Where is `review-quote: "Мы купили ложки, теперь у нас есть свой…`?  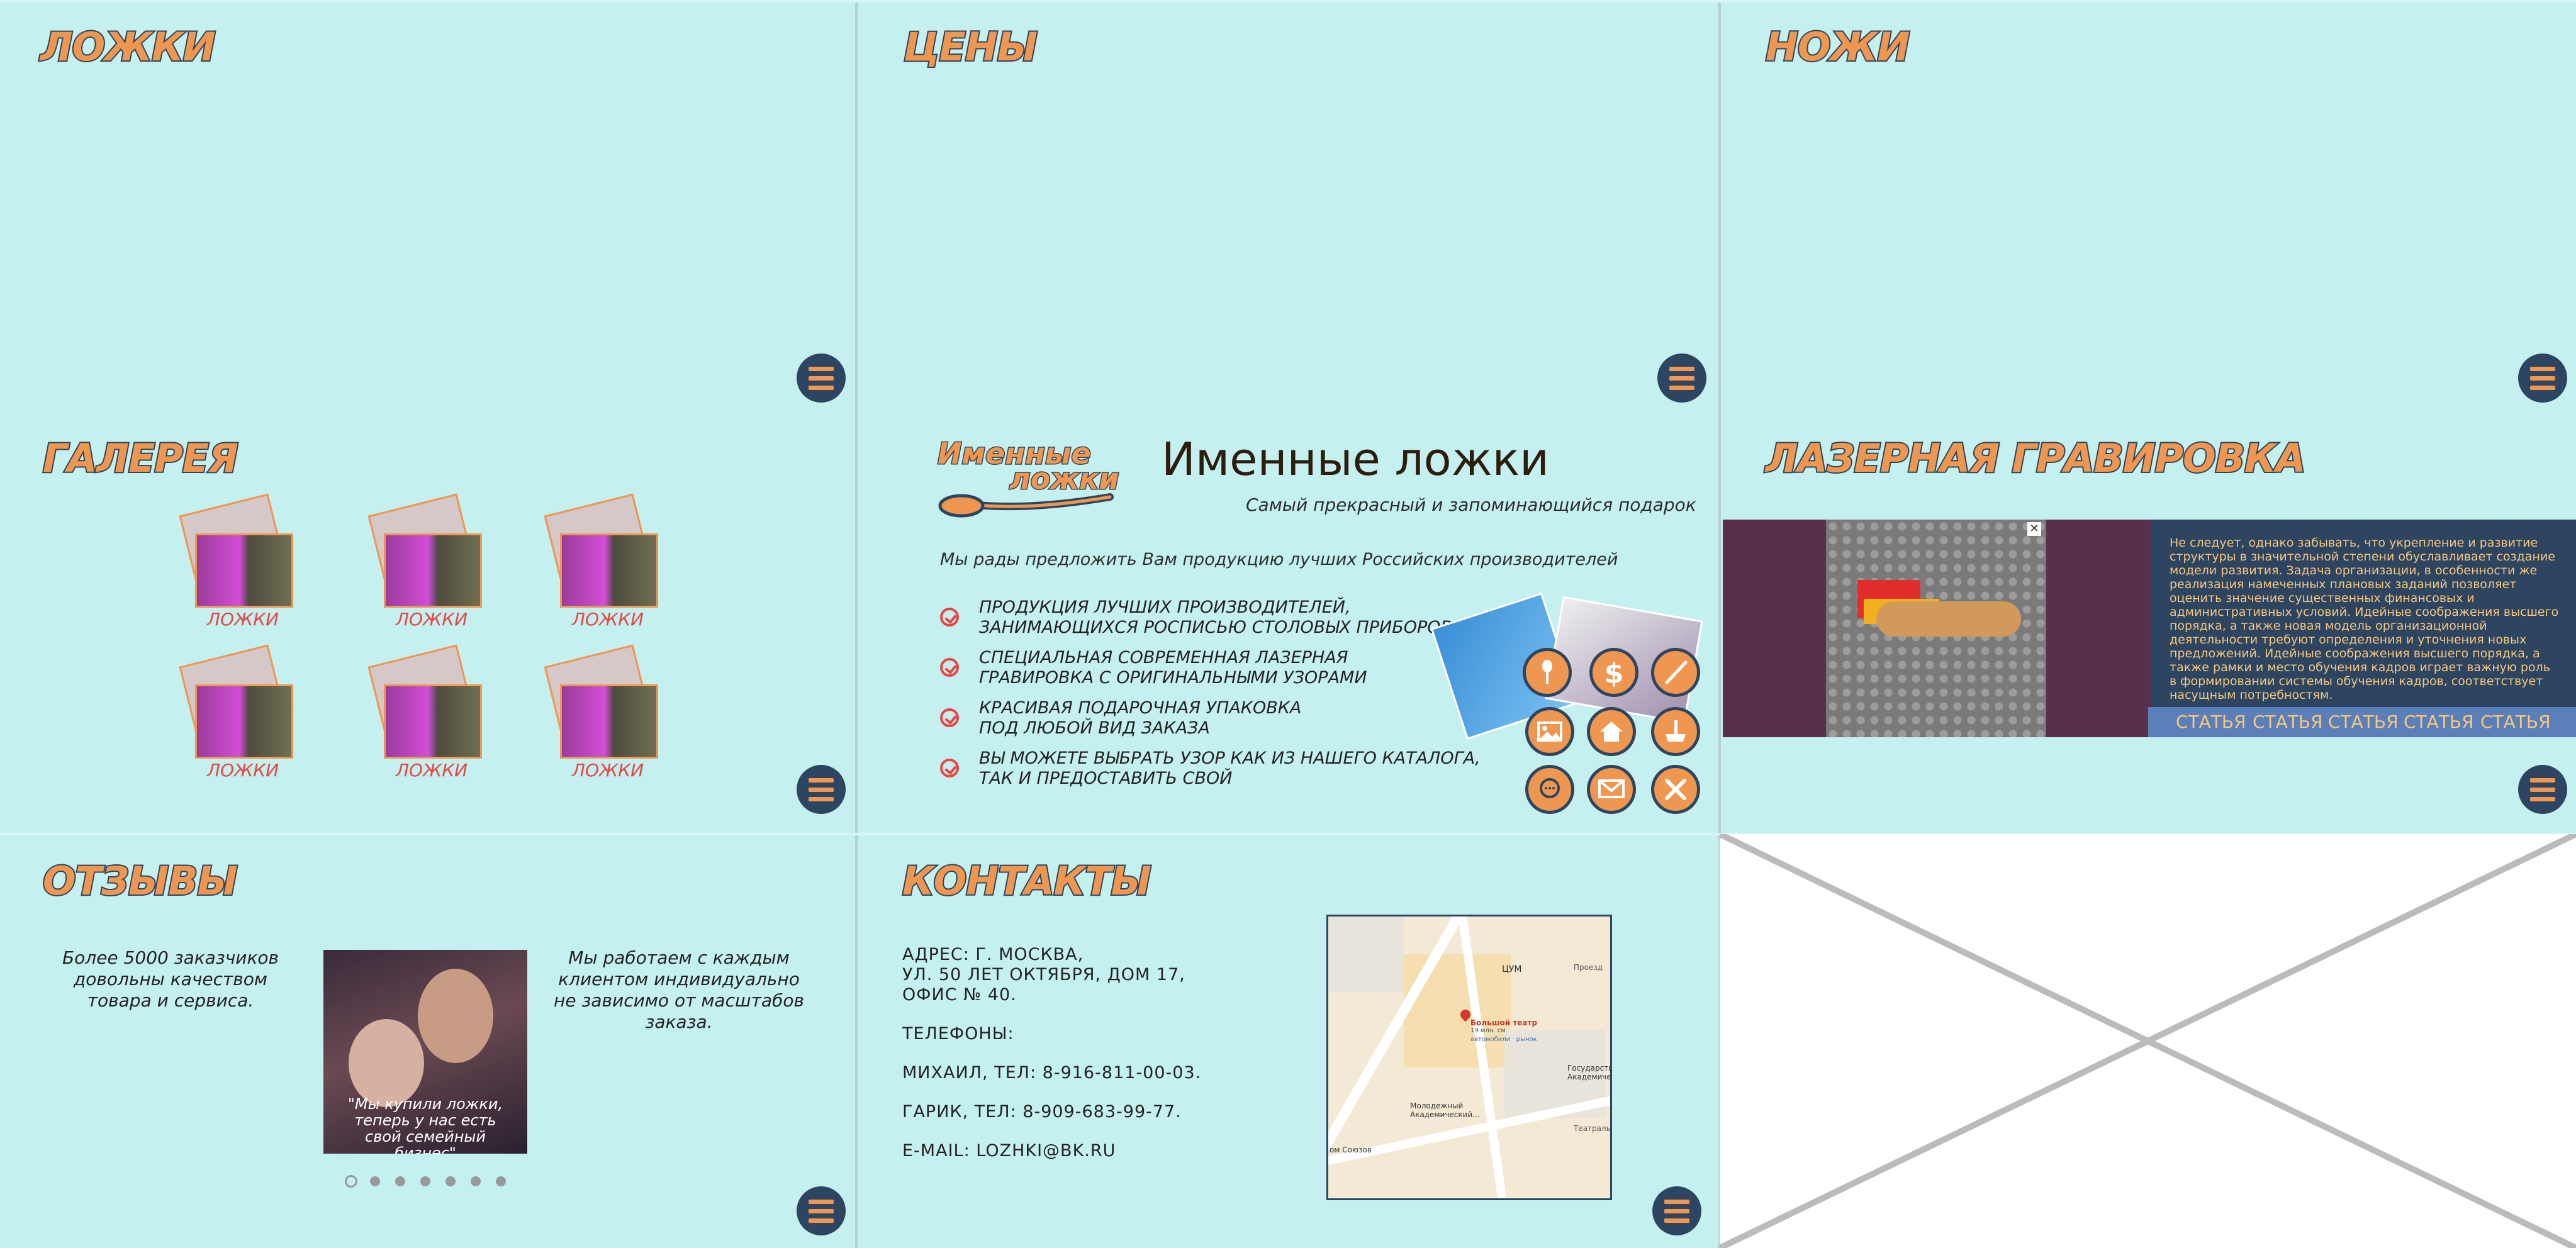
review-quote: "Мы купили ложки, теперь у нас есть свой… is located at coordinates (425, 1124).